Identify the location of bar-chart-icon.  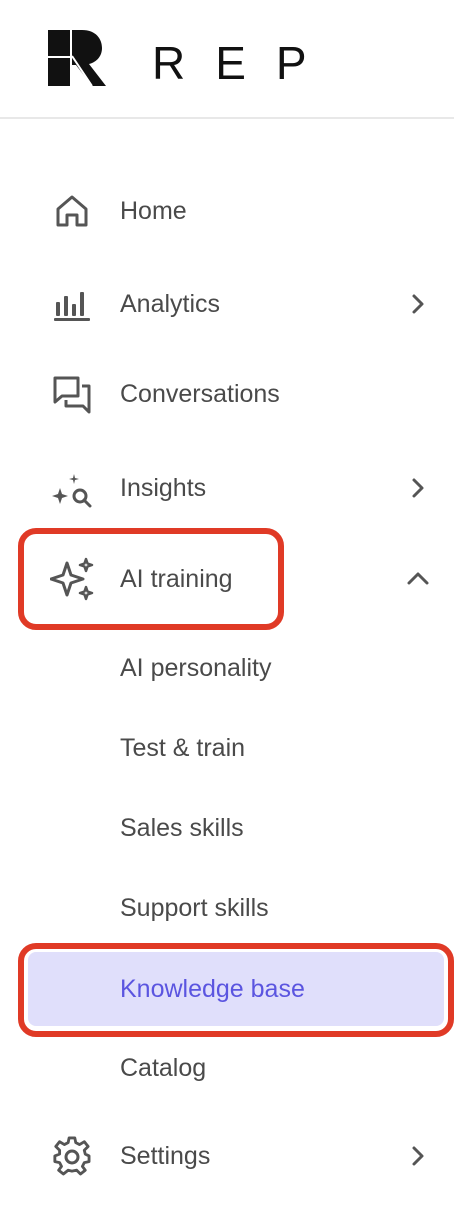
(72, 304).